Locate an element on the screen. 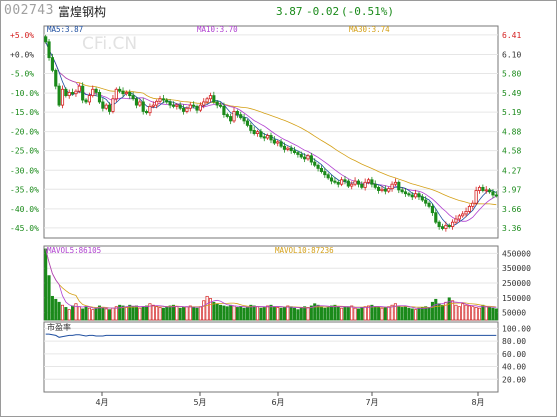 This screenshot has height=418, width=558. left-pct-tick: -5.0% is located at coordinates (22, 73).